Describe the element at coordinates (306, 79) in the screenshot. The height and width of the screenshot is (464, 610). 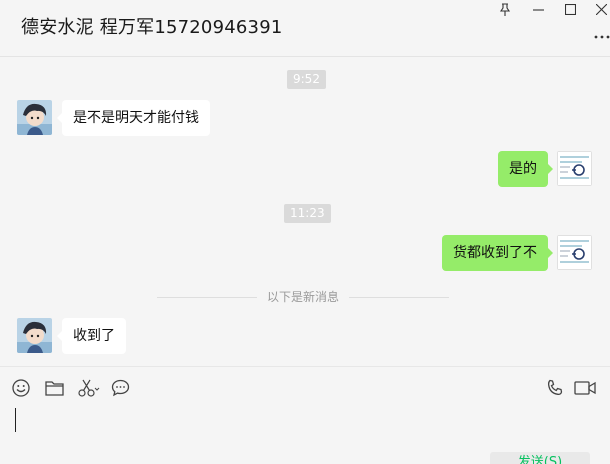
I see `timestamp: 9:52` at that location.